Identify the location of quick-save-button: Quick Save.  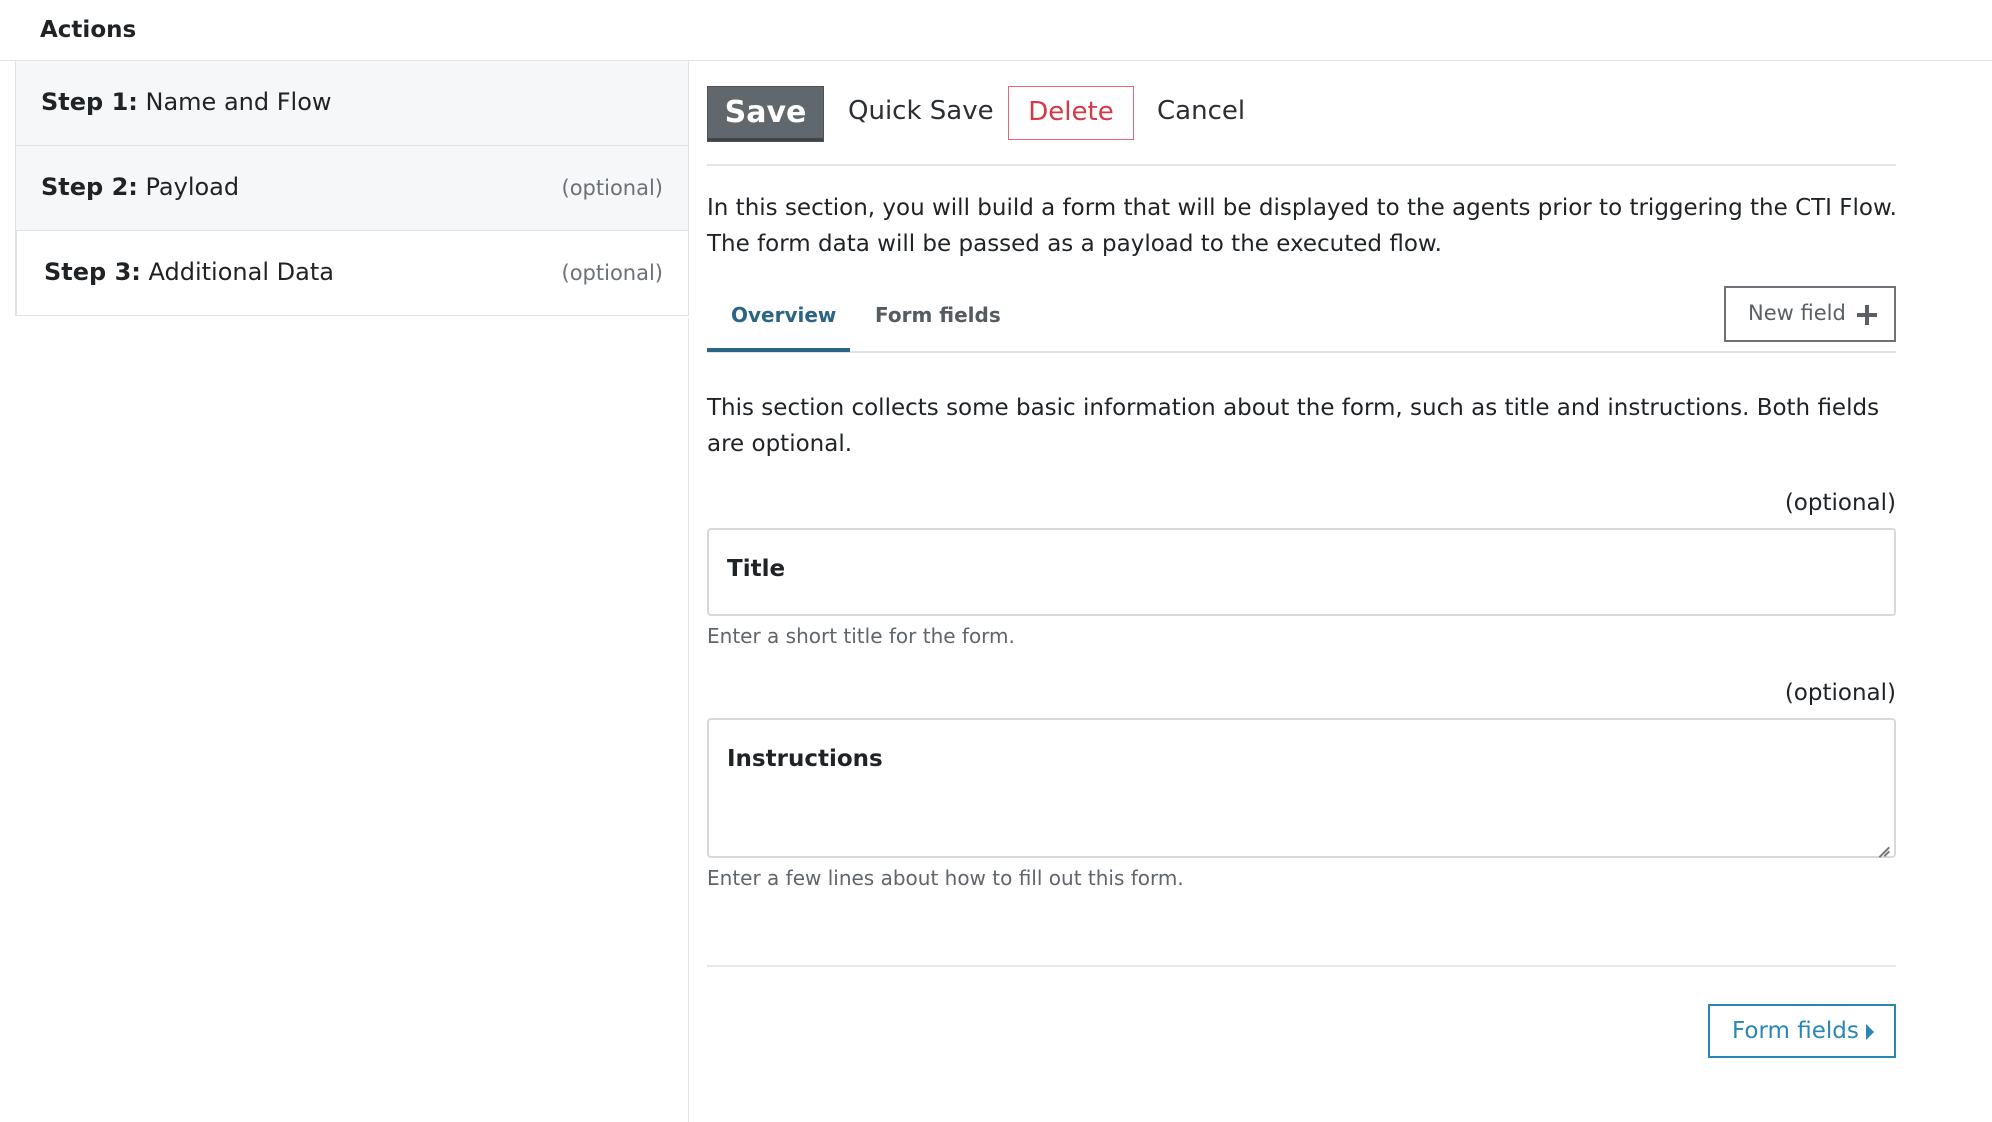
(921, 111).